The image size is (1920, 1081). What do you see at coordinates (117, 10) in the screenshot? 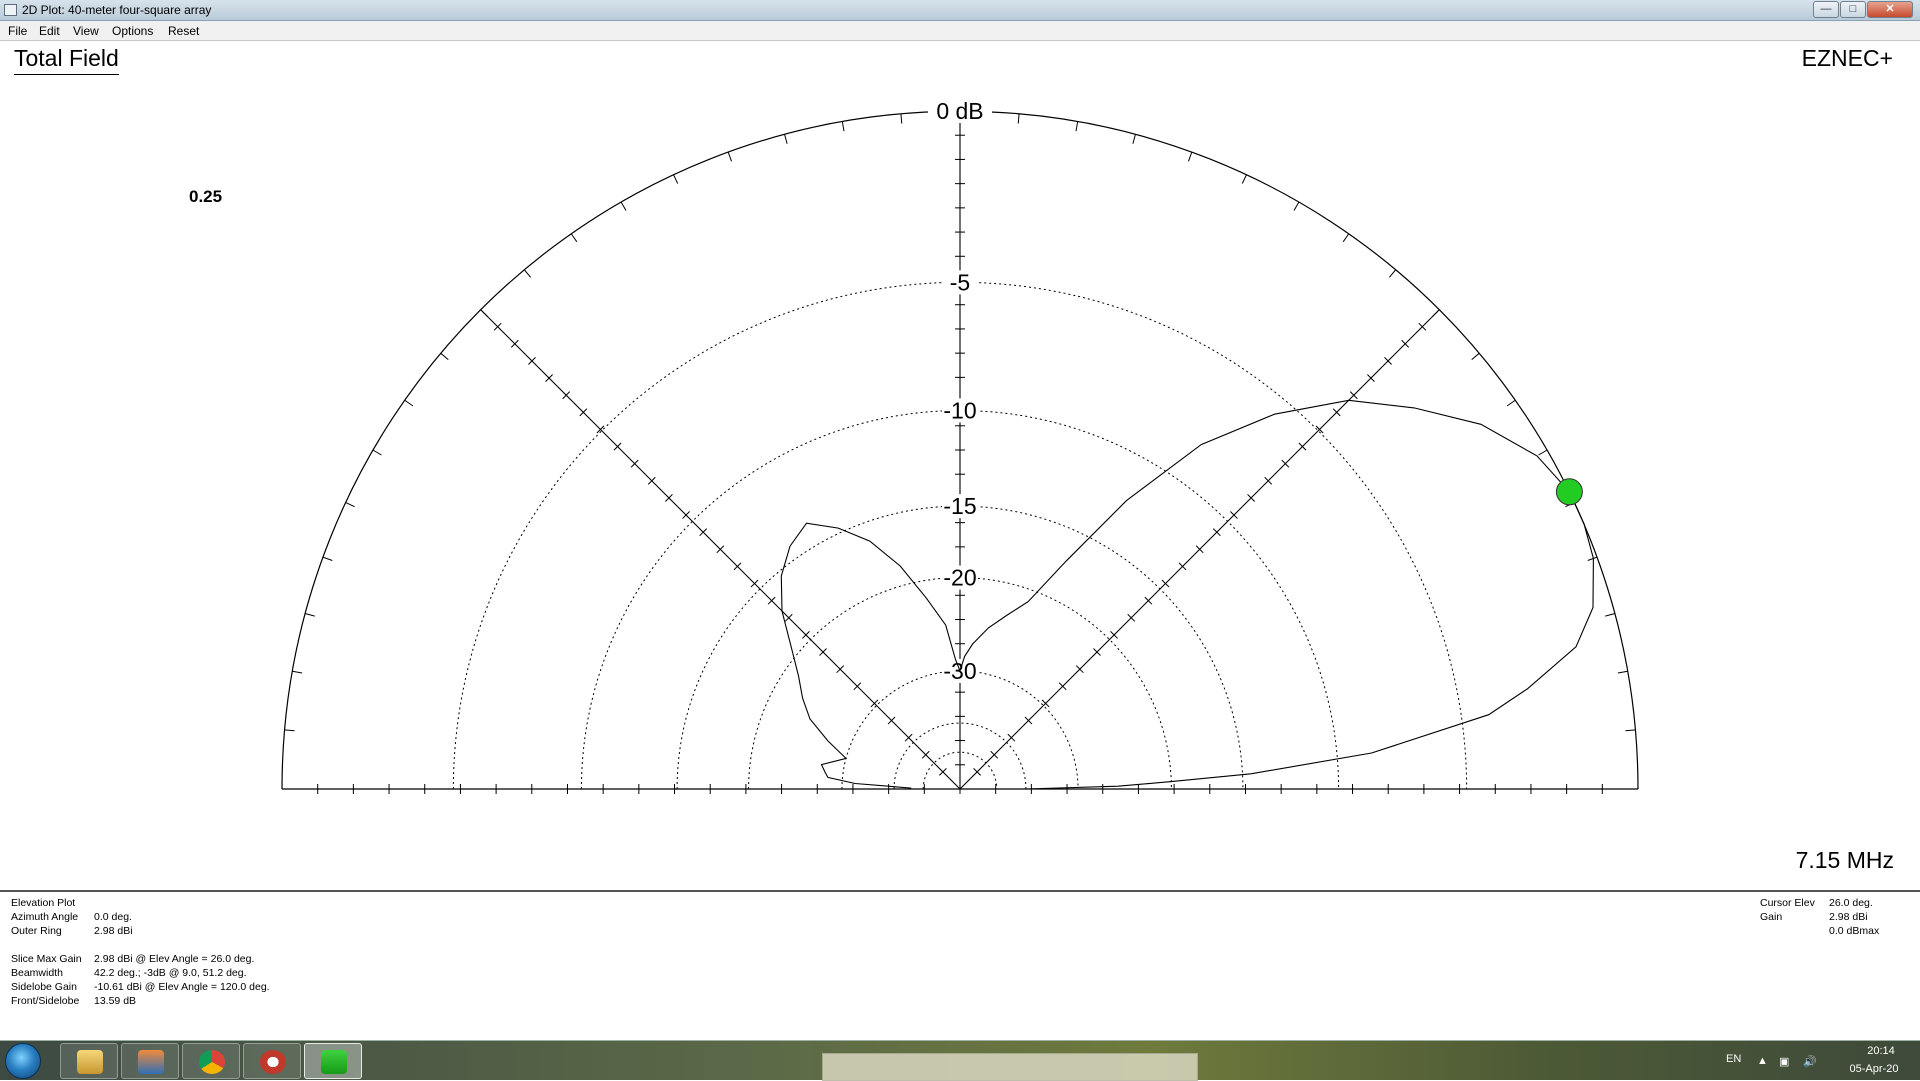
I see `window-title: 2D Plot: 40-meter four-square array` at bounding box center [117, 10].